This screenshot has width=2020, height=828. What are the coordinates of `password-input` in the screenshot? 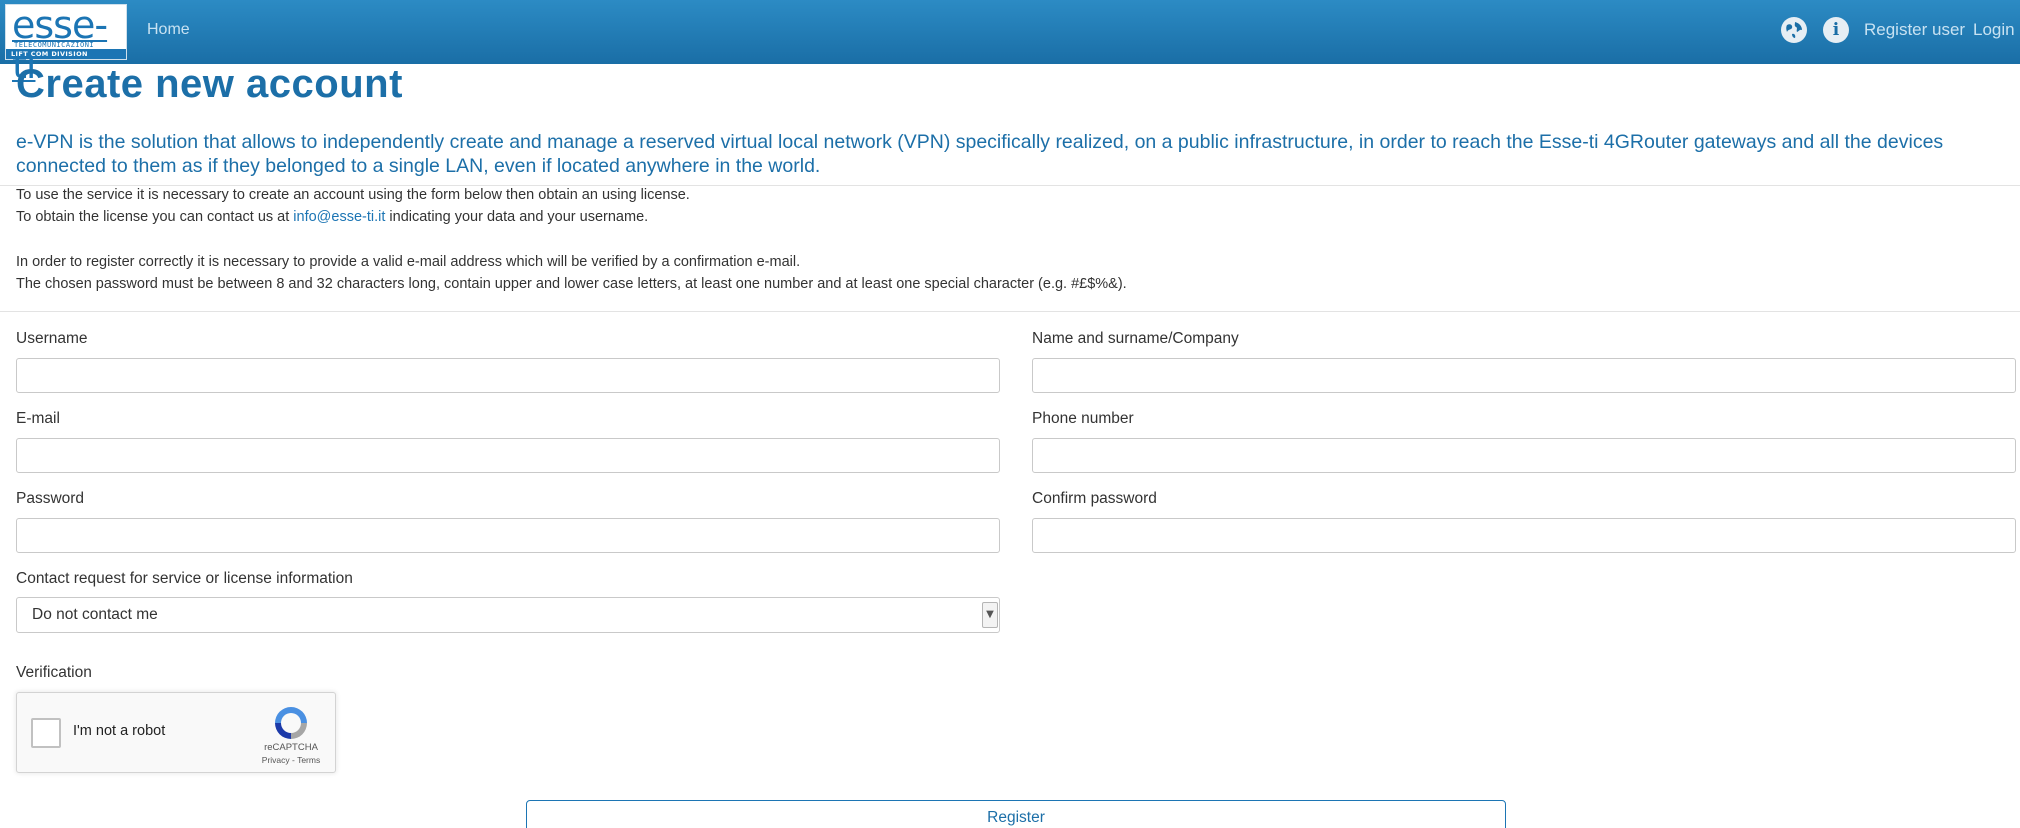 It's located at (508, 535).